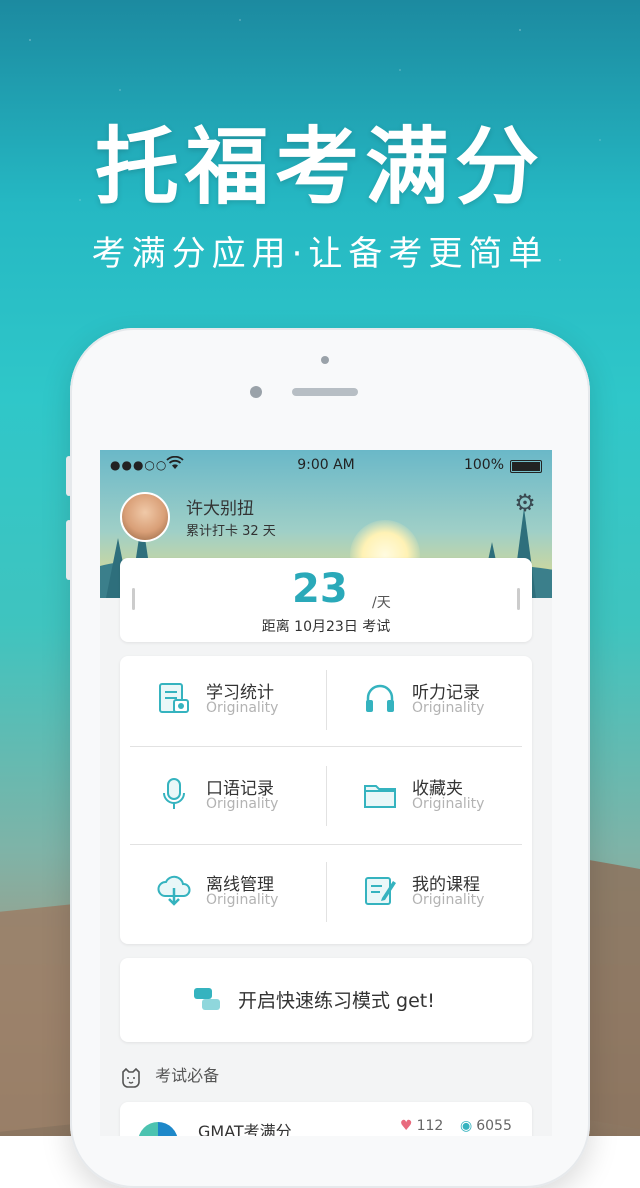  What do you see at coordinates (174, 794) in the screenshot?
I see `microphone-icon` at bounding box center [174, 794].